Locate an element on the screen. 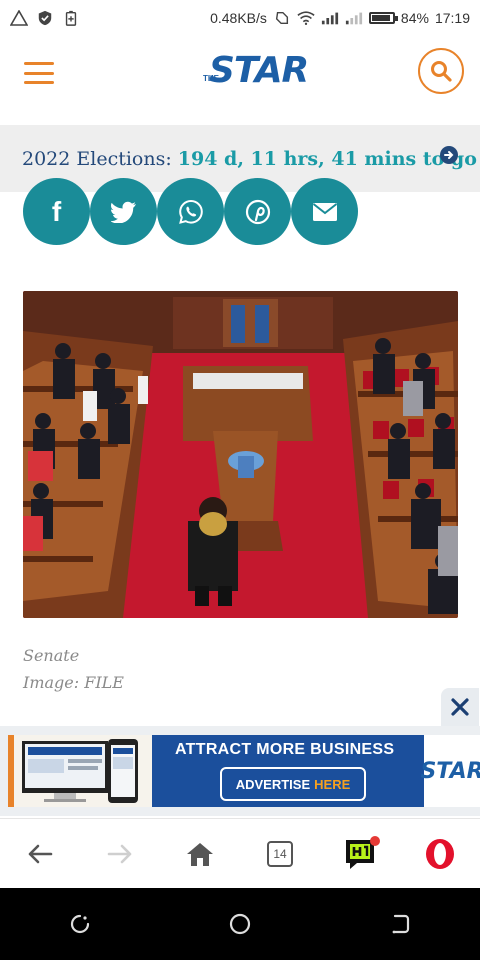  search-button is located at coordinates (441, 71).